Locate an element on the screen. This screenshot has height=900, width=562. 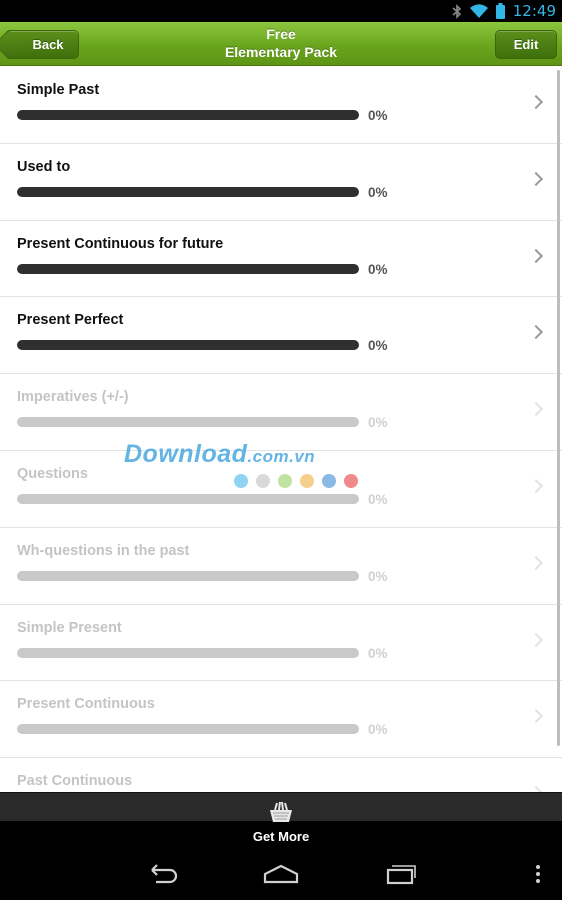
basket-icon is located at coordinates (281, 812).